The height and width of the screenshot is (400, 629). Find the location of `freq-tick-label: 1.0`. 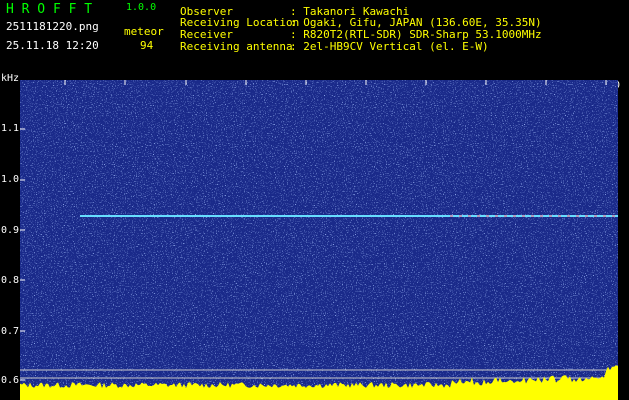

freq-tick-label: 1.0 is located at coordinates (10, 179).